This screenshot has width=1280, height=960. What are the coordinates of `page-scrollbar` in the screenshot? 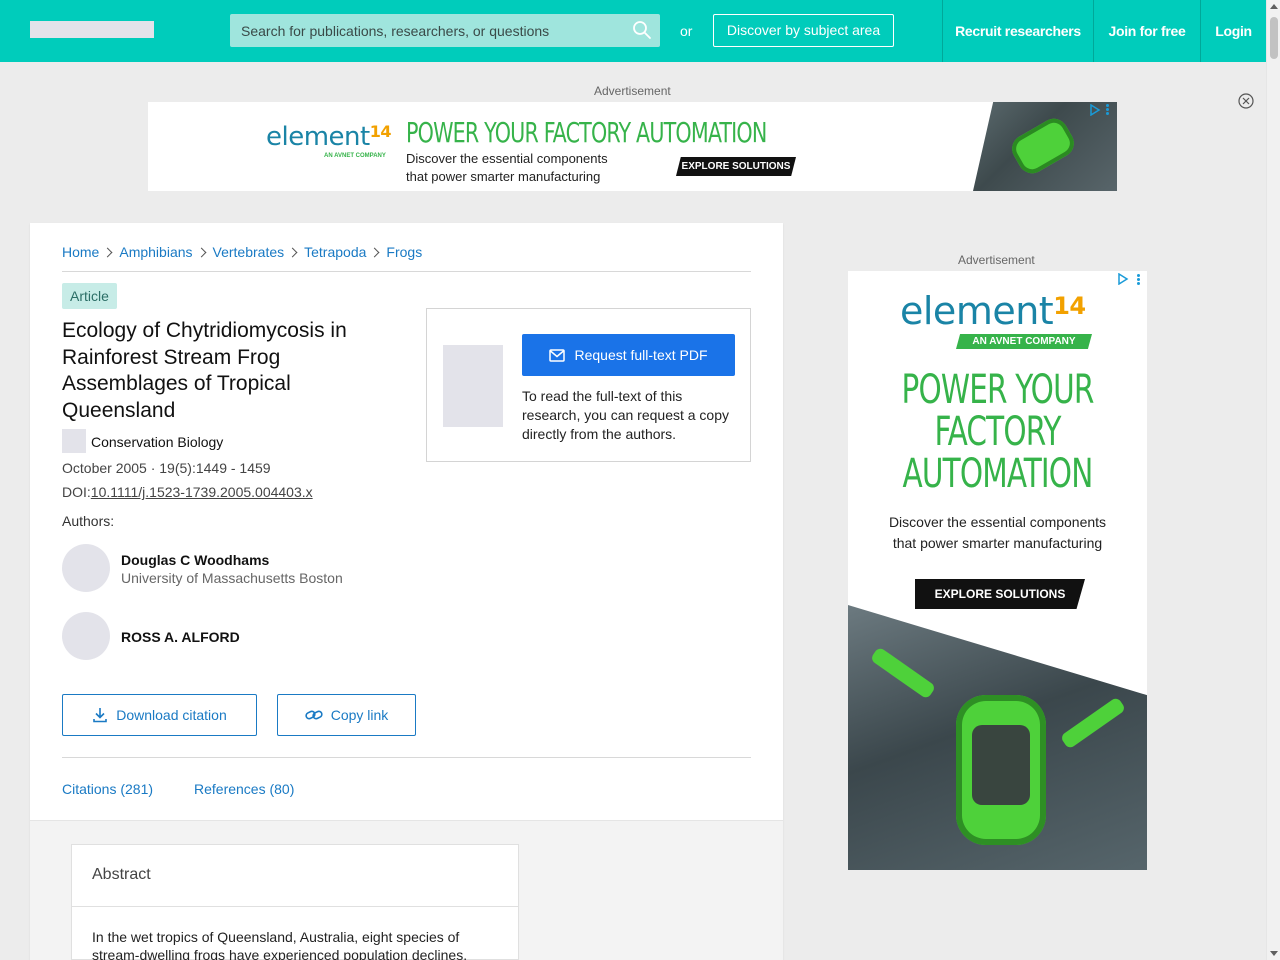 It's located at (1273, 480).